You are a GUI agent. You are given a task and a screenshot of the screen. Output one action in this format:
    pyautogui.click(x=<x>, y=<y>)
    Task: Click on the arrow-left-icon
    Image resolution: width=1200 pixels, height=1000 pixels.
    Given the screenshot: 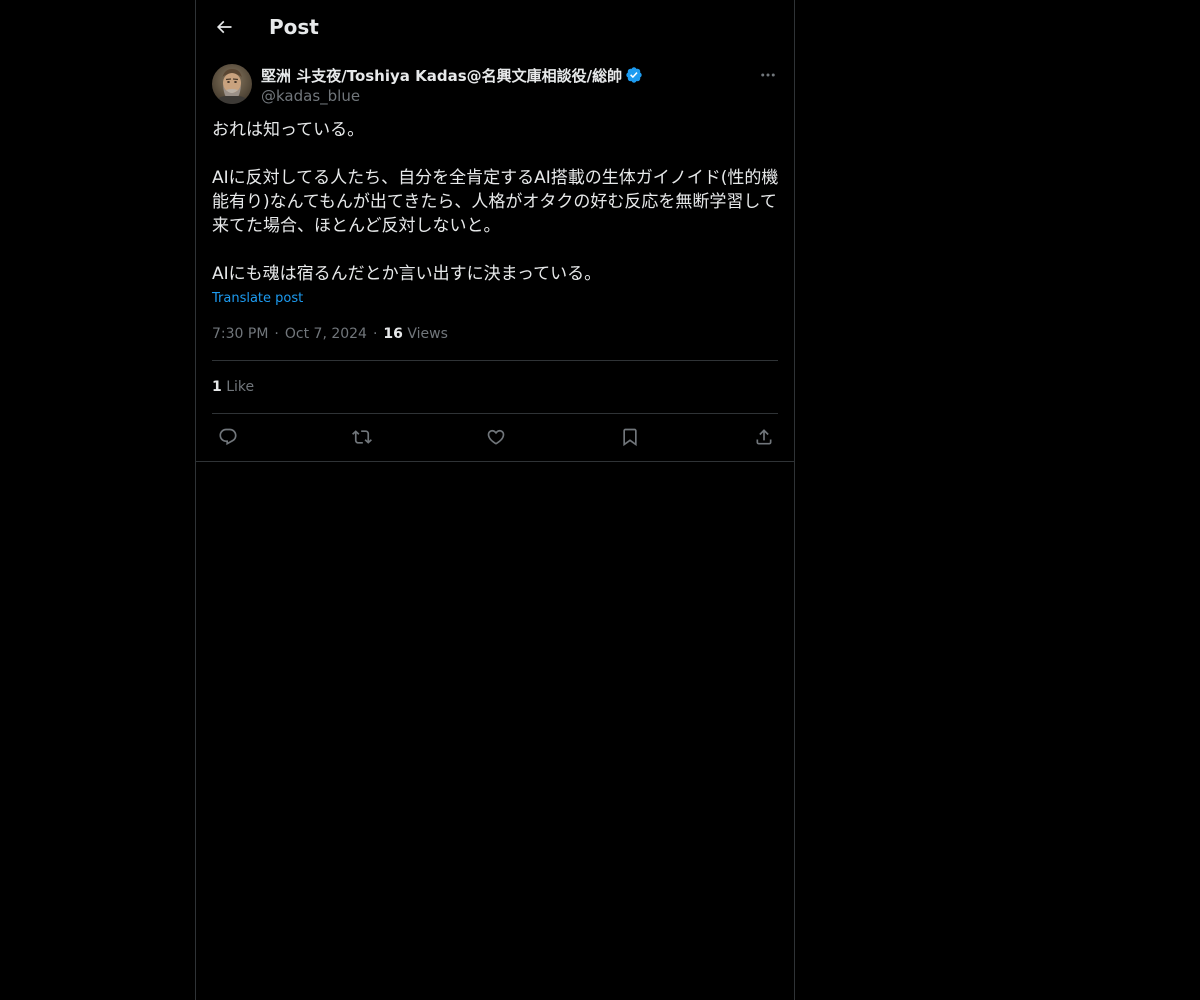 What is the action you would take?
    pyautogui.click(x=224, y=27)
    